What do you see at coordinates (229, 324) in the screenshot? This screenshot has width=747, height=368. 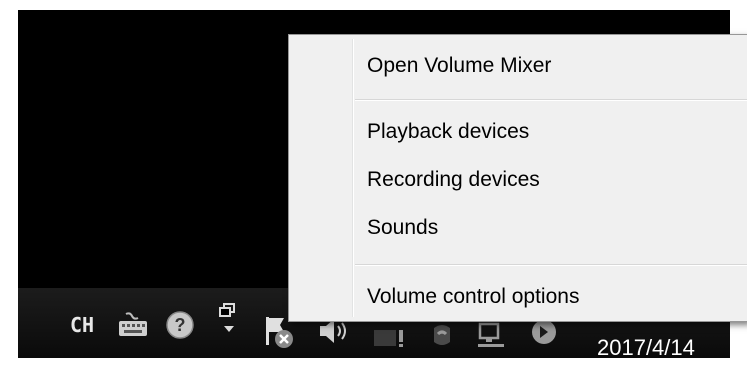 I see `window-restore-icon` at bounding box center [229, 324].